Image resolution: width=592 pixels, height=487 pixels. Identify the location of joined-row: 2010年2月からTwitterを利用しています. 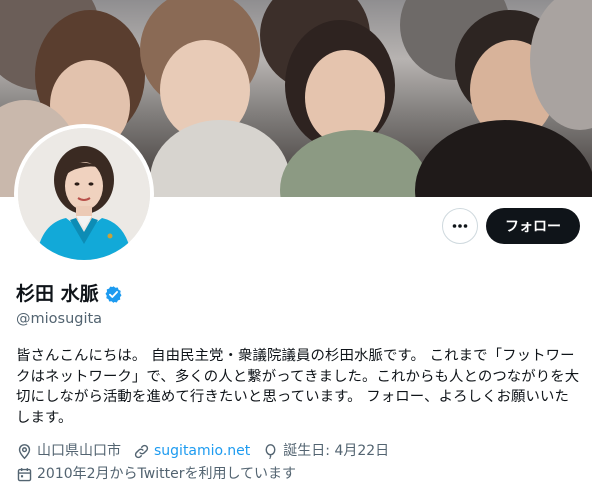
(162, 474).